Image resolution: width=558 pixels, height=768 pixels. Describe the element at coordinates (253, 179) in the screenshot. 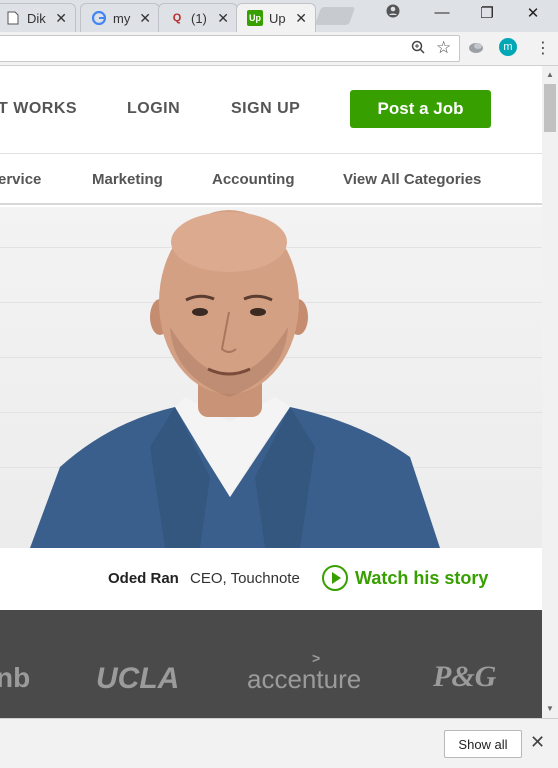

I see `category-accounting: Accounting` at that location.